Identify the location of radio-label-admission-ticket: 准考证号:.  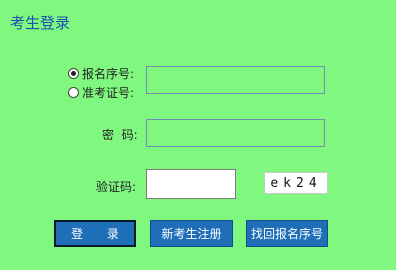
(108, 93).